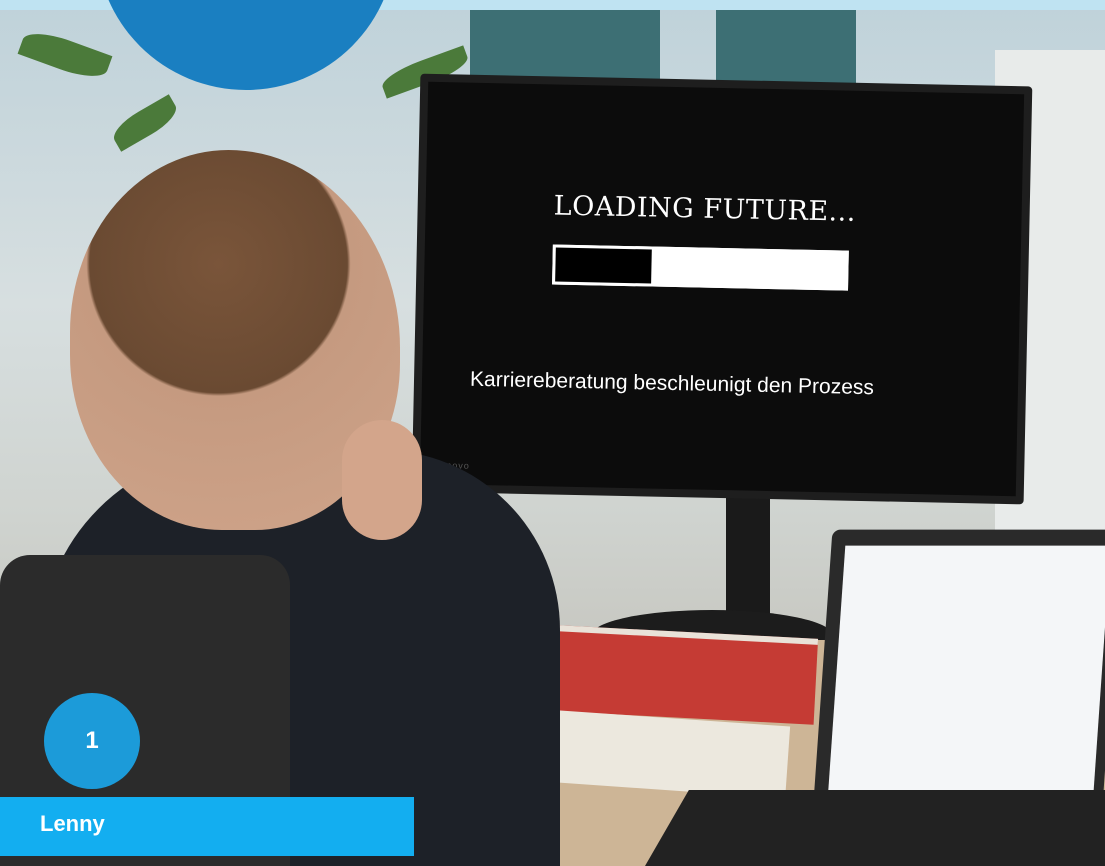 The height and width of the screenshot is (866, 1105). Describe the element at coordinates (868, 828) in the screenshot. I see `laptop-keyboard` at that location.